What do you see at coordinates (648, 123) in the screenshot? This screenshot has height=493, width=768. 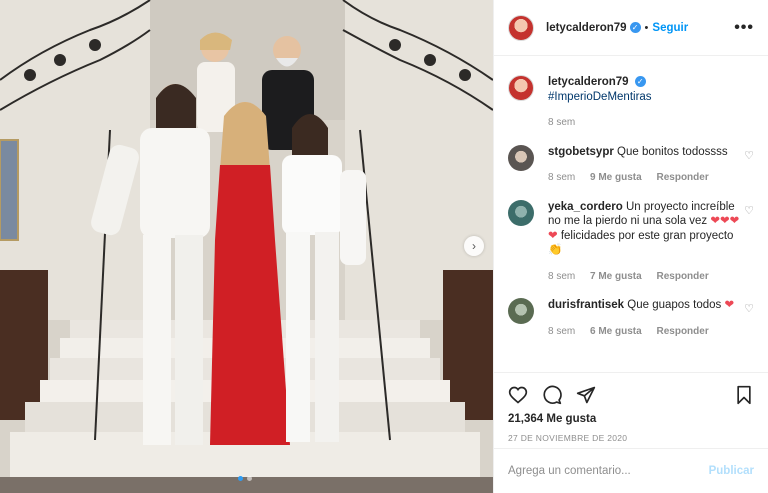 I see `caption-meta: 8 sem` at bounding box center [648, 123].